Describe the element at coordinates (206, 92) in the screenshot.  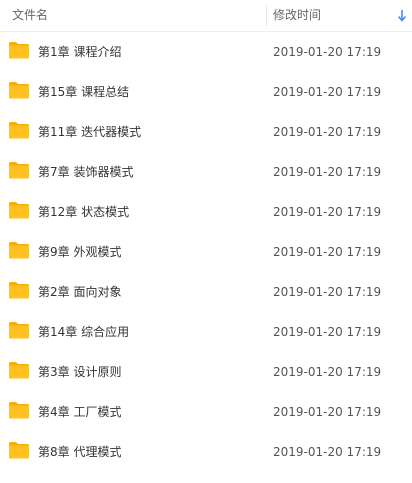
I see `file-row: 第15章 课程总结 2019-01-20 17:19` at that location.